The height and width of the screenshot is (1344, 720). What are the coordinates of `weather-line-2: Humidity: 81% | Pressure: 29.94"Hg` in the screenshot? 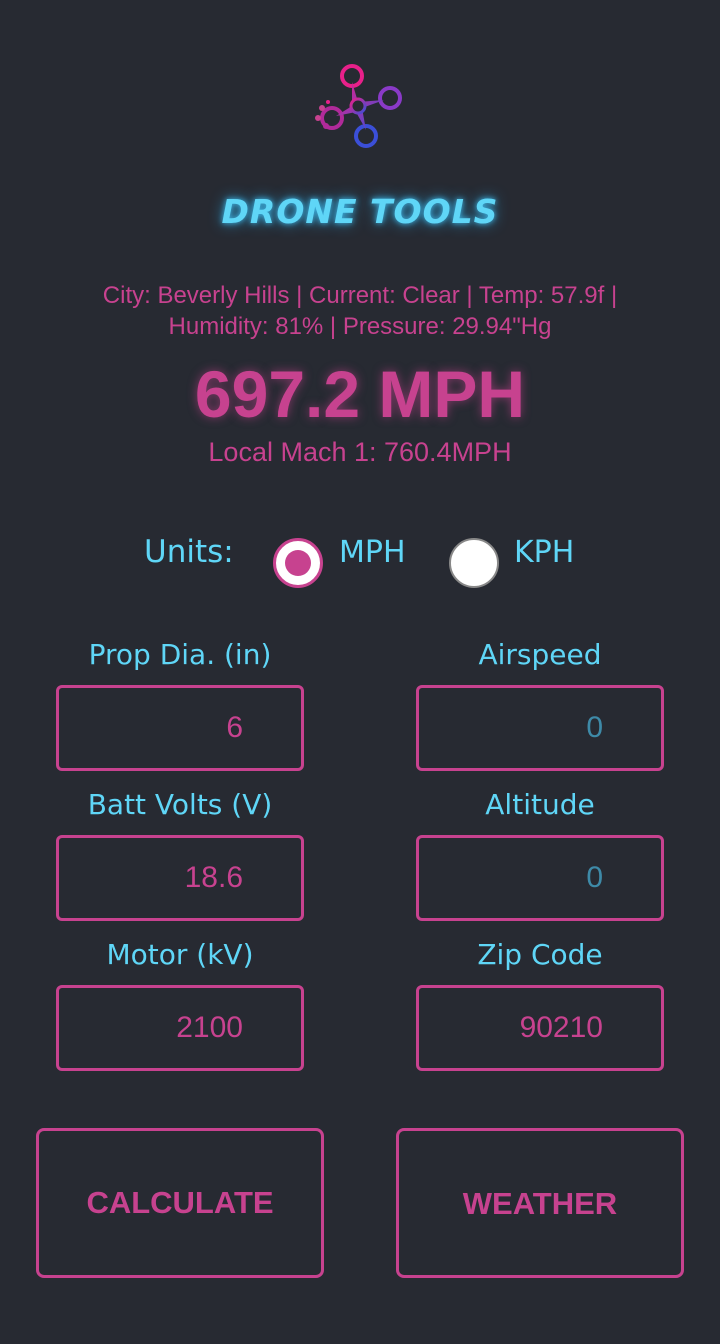 It's located at (360, 326).